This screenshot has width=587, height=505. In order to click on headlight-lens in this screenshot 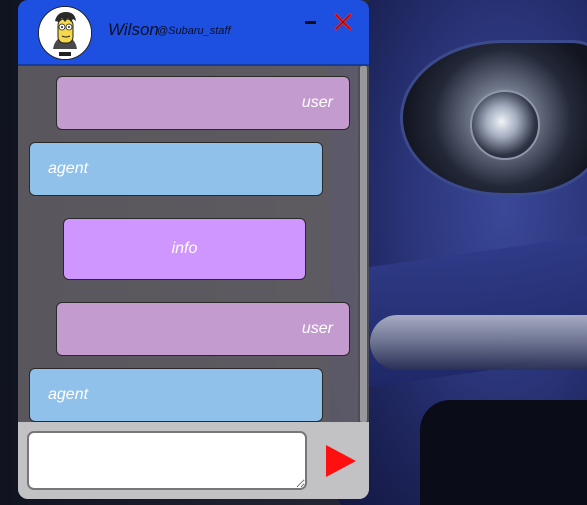, I will do `click(505, 125)`.